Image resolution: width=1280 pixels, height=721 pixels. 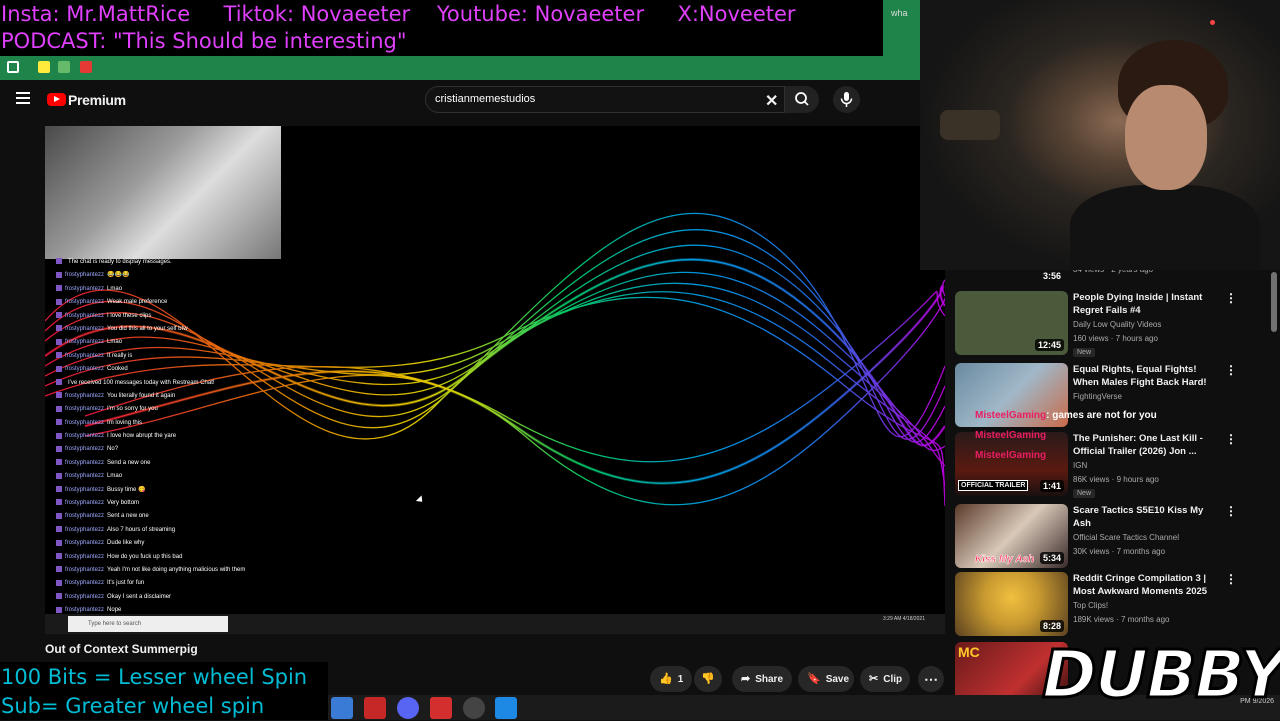 I want to click on clip-button: ✂ Clip, so click(x=885, y=679).